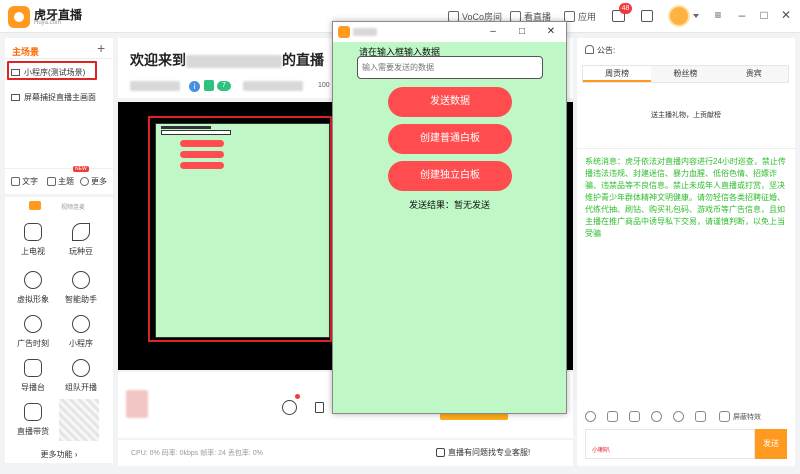 The image size is (800, 474). Describe the element at coordinates (753, 74) in the screenshot. I see `tab-vip: 贵宾` at that location.